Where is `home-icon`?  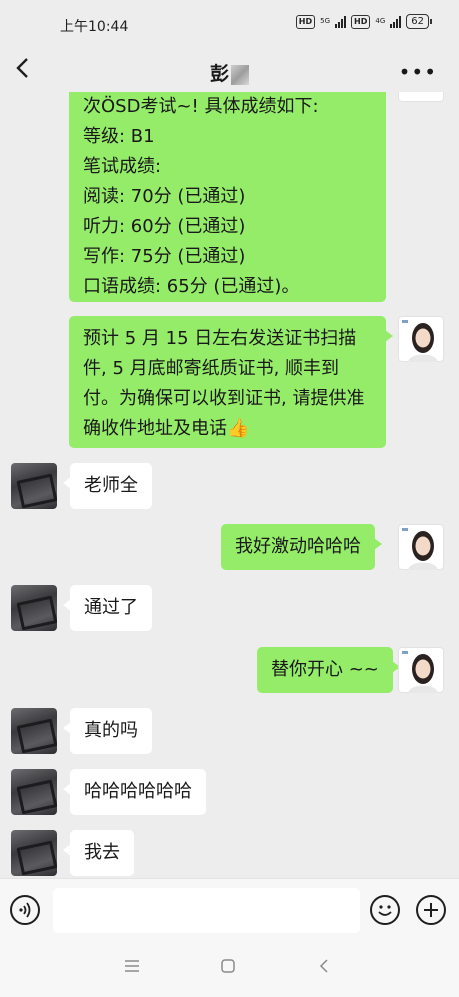
home-icon is located at coordinates (228, 966).